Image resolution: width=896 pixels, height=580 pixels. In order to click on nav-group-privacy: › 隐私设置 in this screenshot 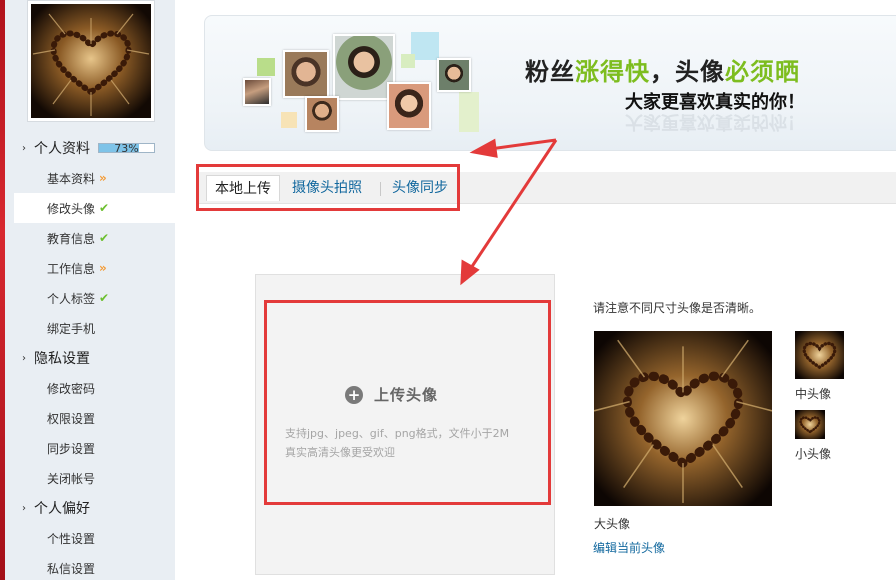, I will do `click(90, 358)`.